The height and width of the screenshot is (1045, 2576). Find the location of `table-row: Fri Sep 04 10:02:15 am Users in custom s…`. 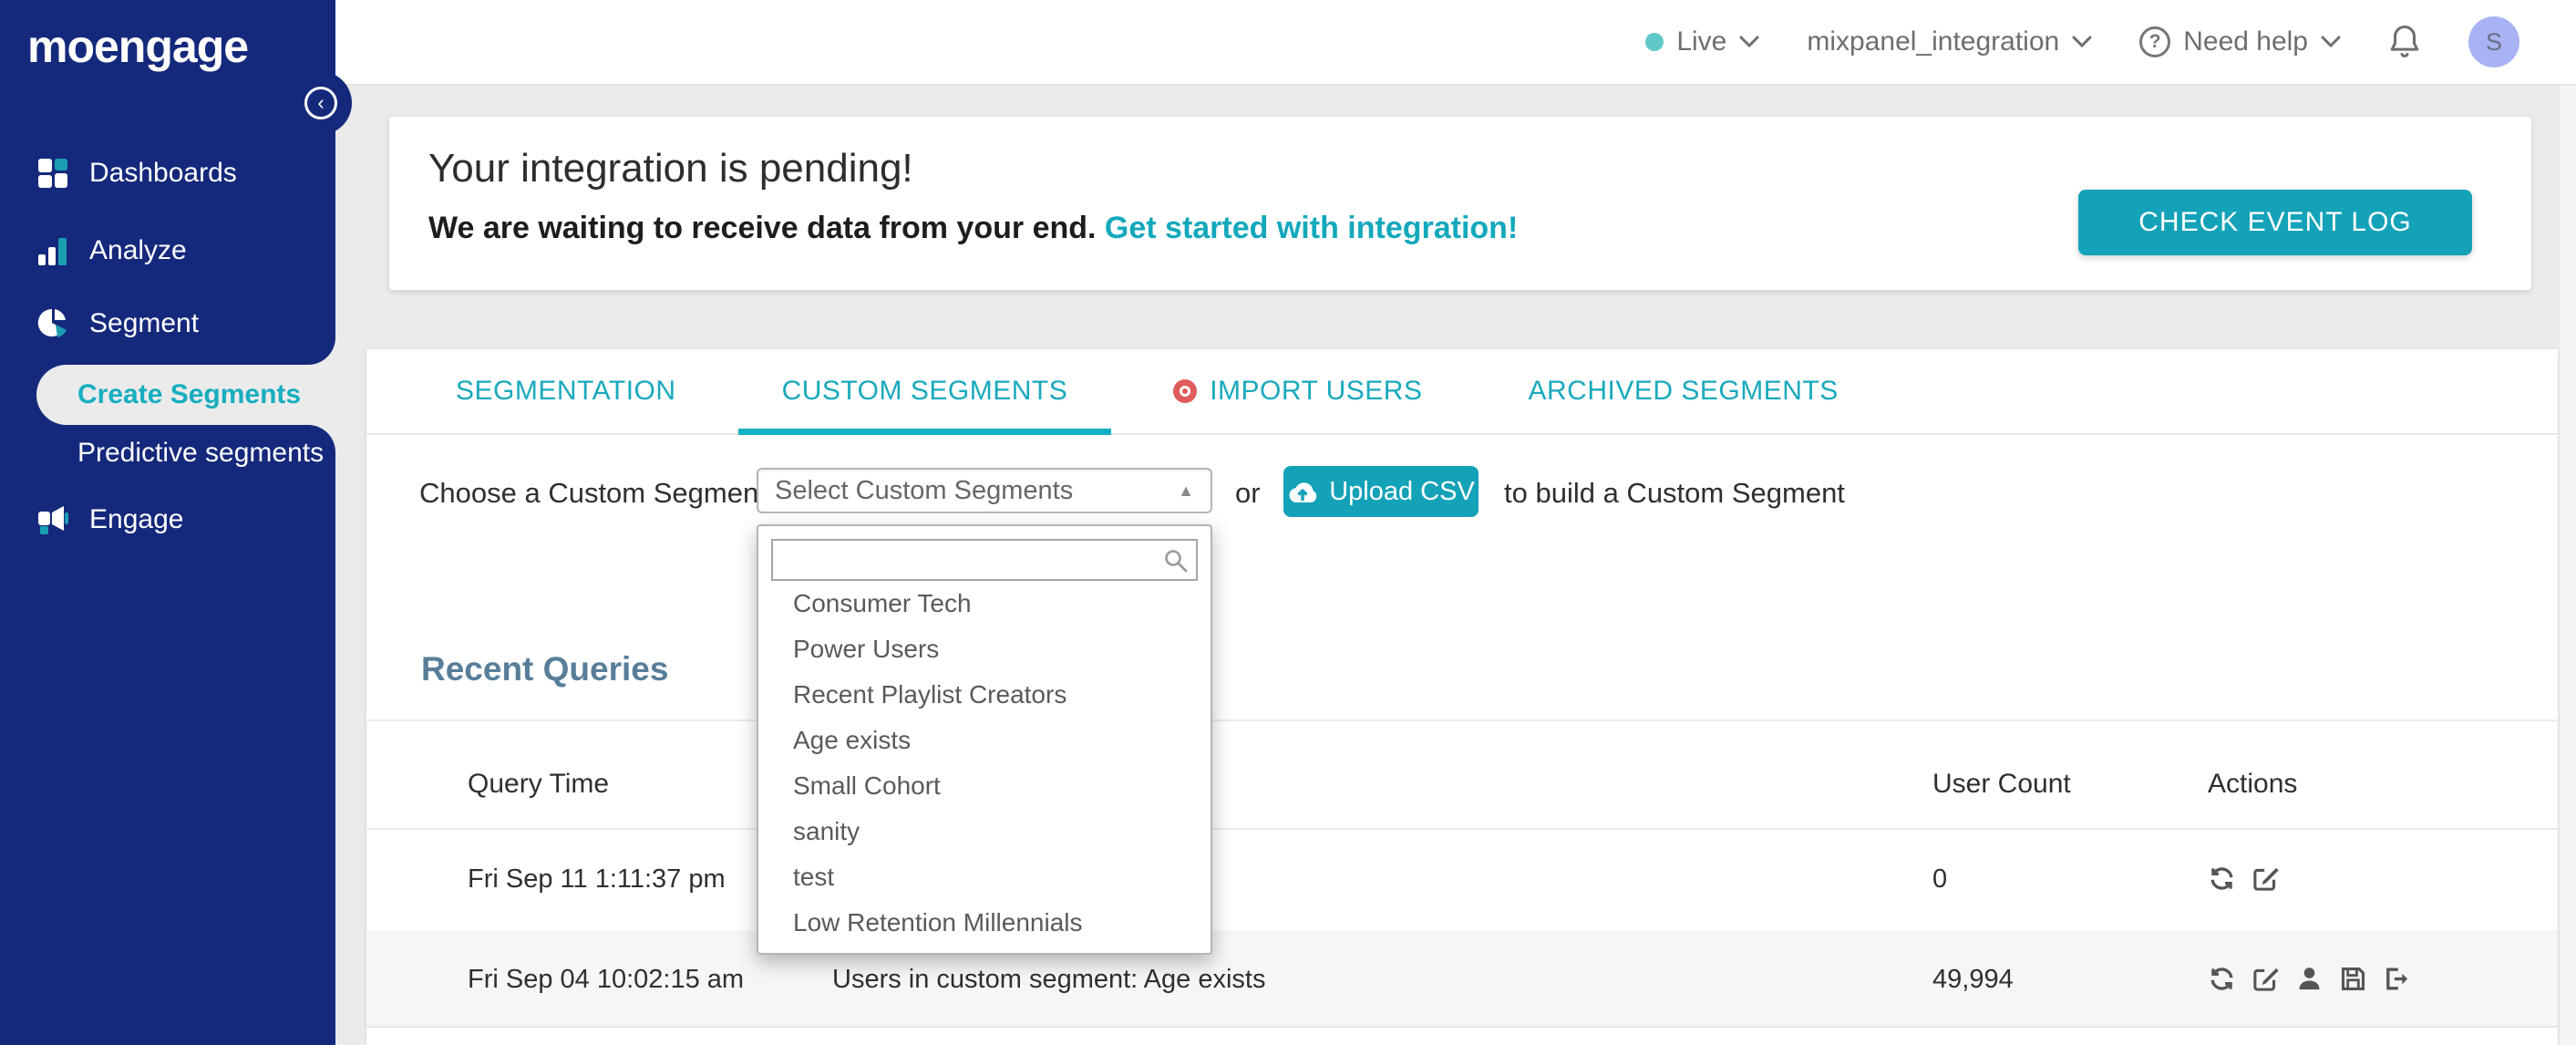

table-row: Fri Sep 04 10:02:15 am Users in custom s… is located at coordinates (1462, 979).